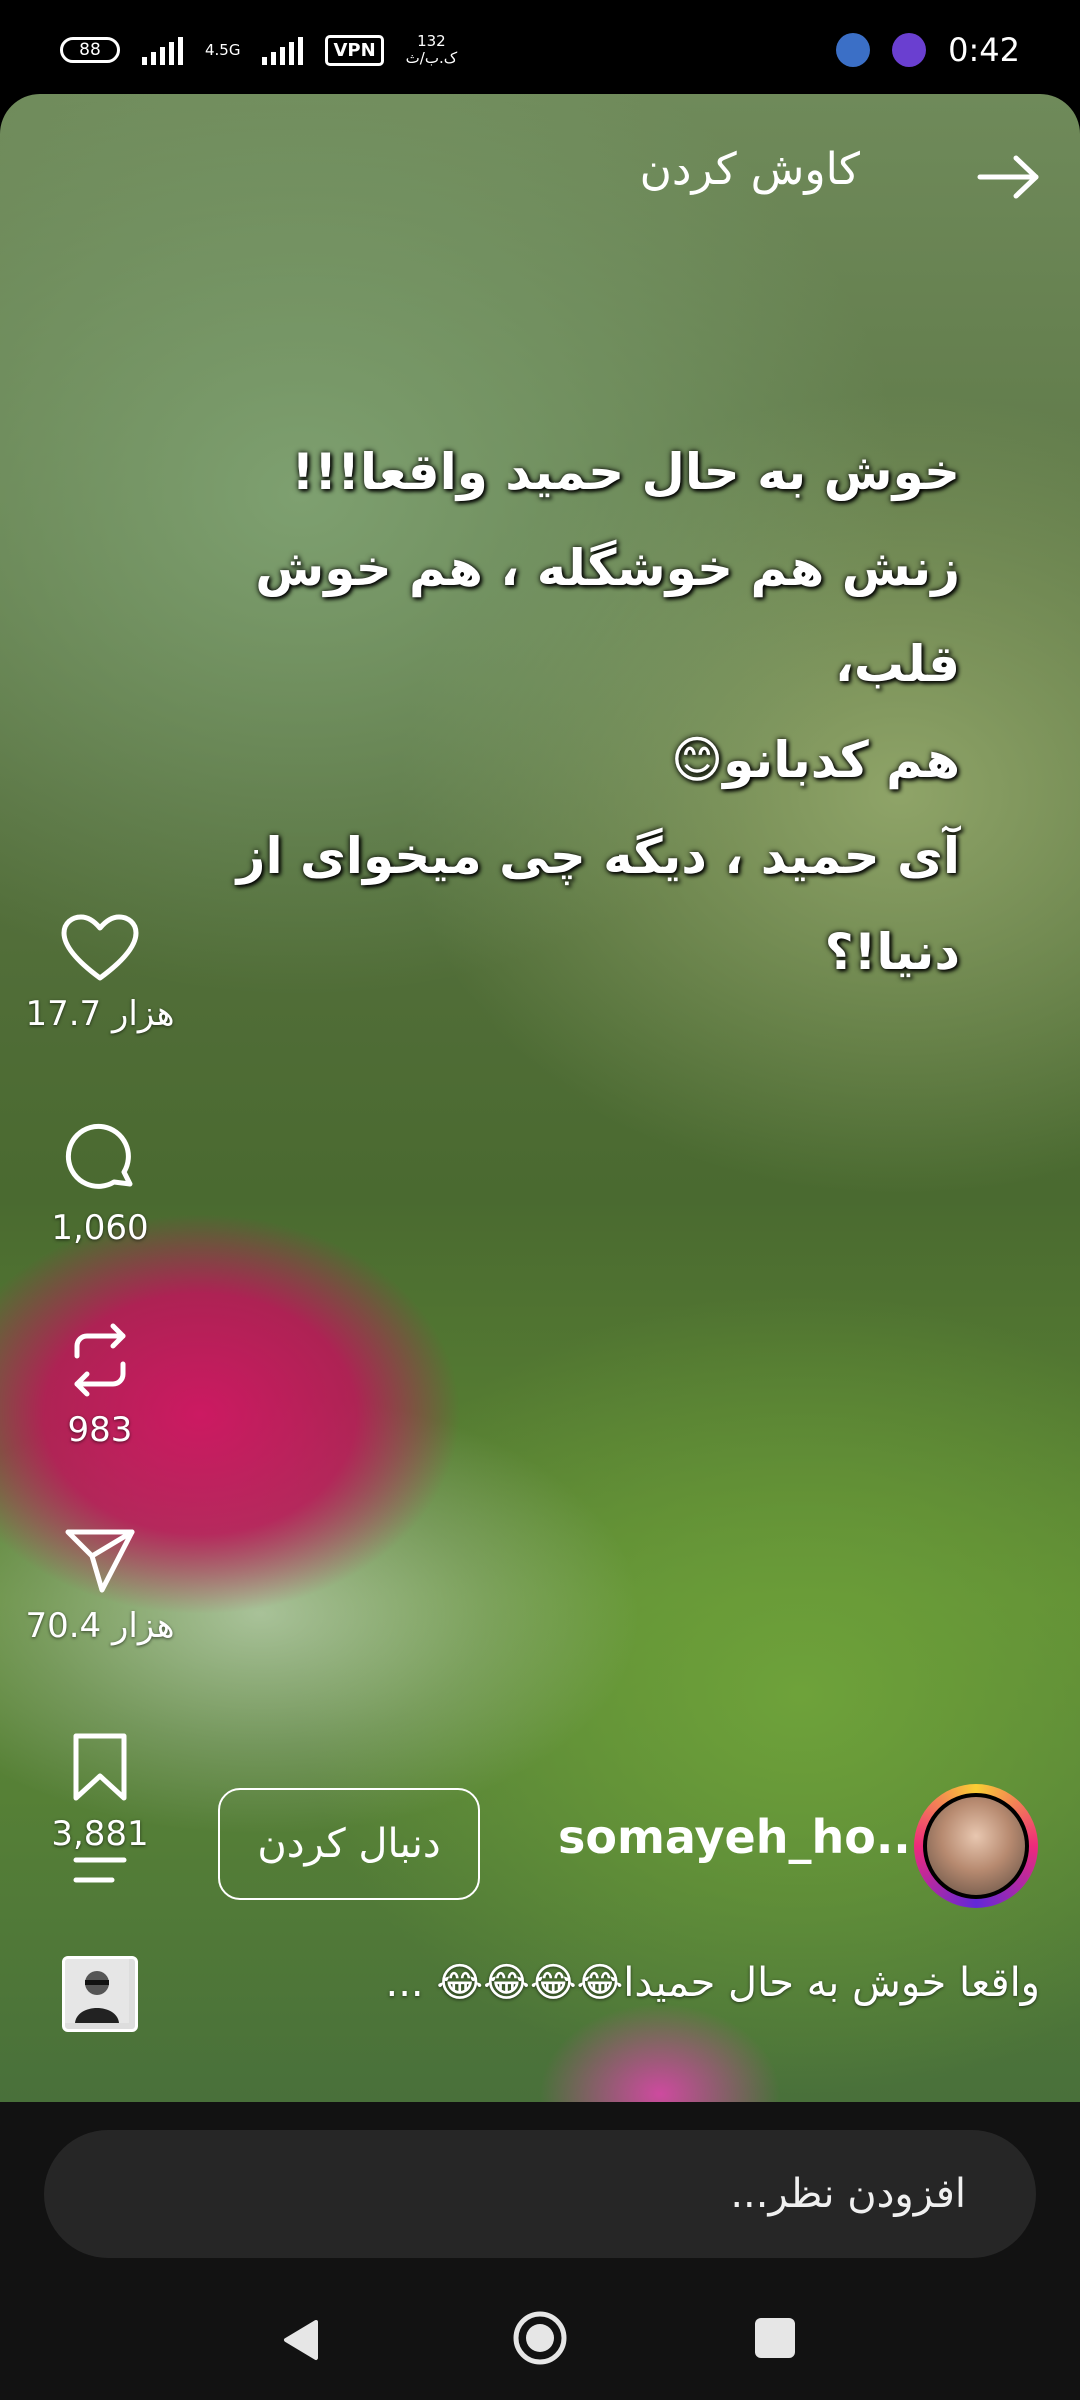 This screenshot has width=1080, height=2400. Describe the element at coordinates (607, 616) in the screenshot. I see `overlay-line-2: زنش هم خوشگله ، هم خوش قلب،` at that location.